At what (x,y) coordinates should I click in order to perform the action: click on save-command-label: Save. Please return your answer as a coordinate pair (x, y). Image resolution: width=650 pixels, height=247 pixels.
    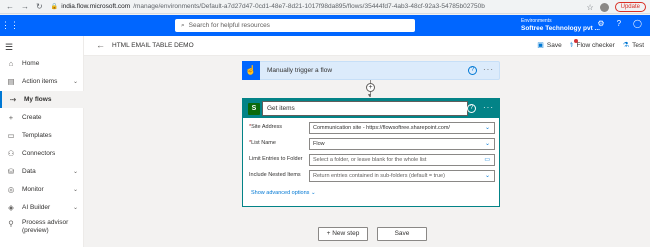
    Looking at the image, I should click on (554, 45).